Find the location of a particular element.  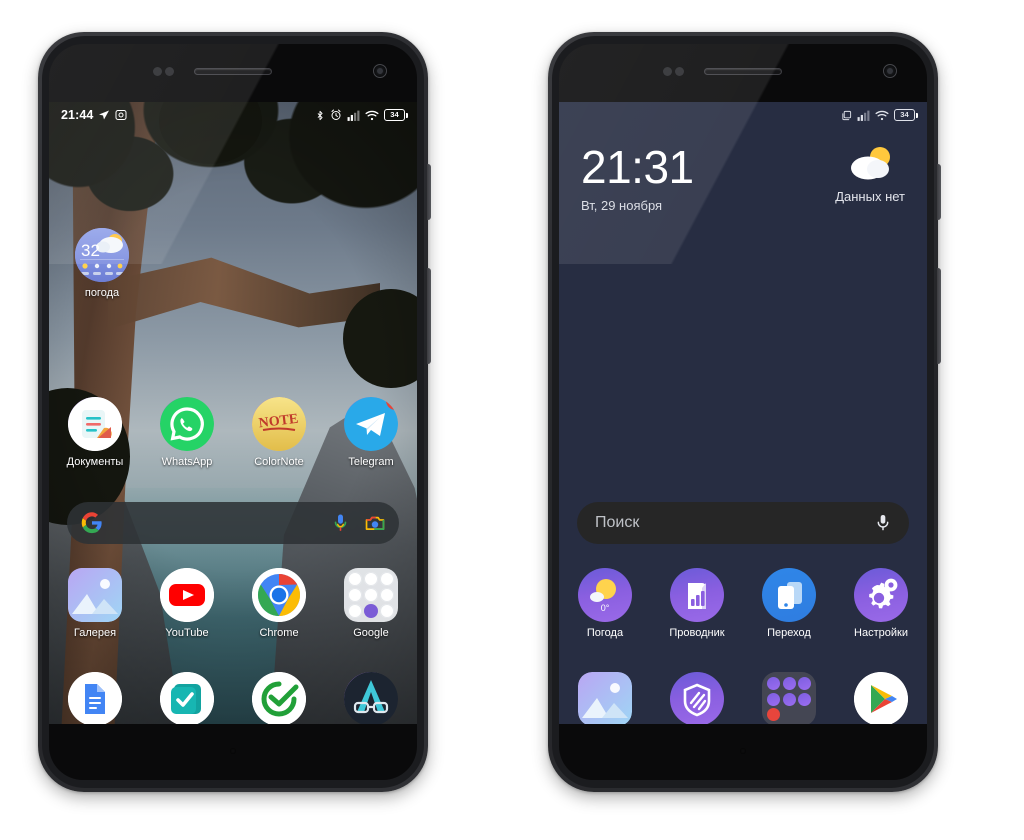

app-sberbank: СберБанк is located at coordinates (279, 698).